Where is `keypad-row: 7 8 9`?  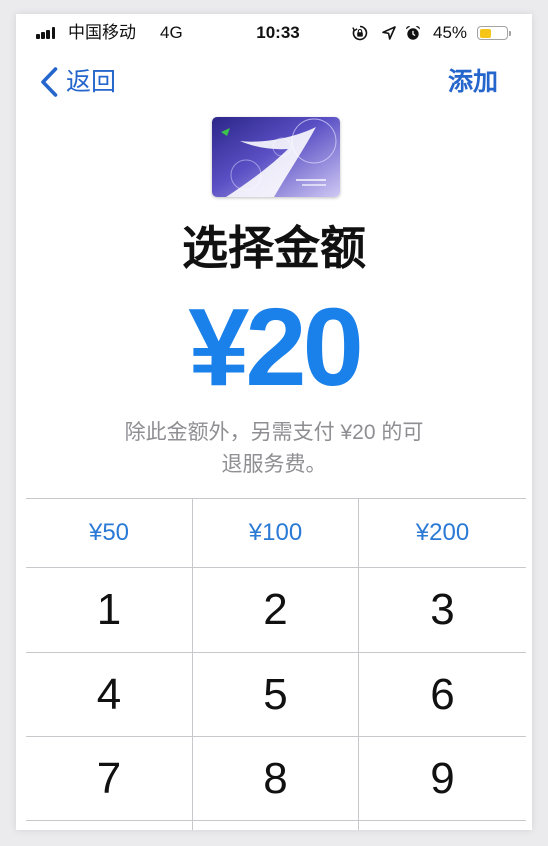 keypad-row: 7 8 9 is located at coordinates (276, 778).